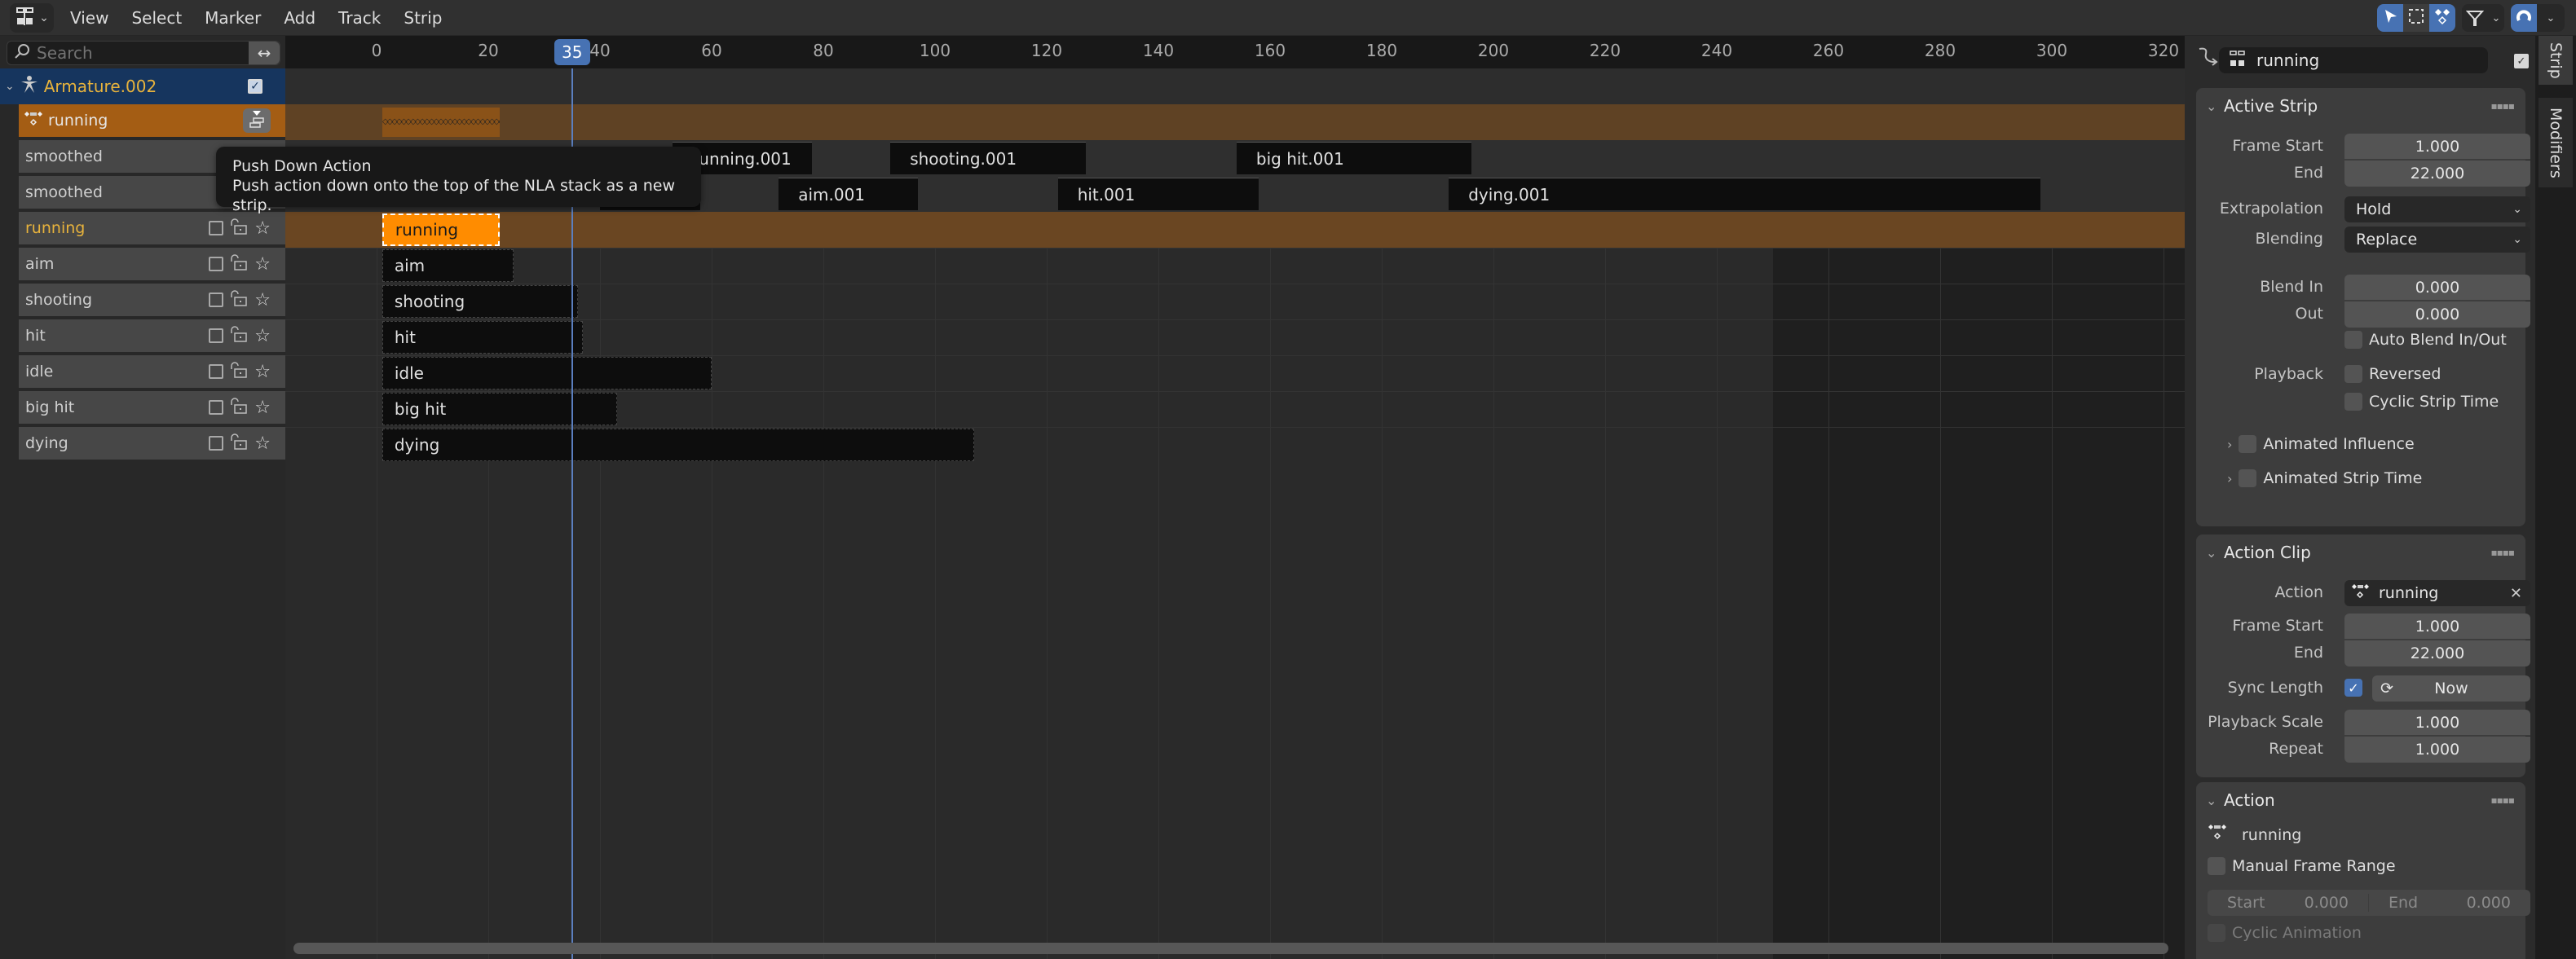 Image resolution: width=2576 pixels, height=959 pixels. Describe the element at coordinates (441, 229) in the screenshot. I see `nla-strip-selected: running` at that location.